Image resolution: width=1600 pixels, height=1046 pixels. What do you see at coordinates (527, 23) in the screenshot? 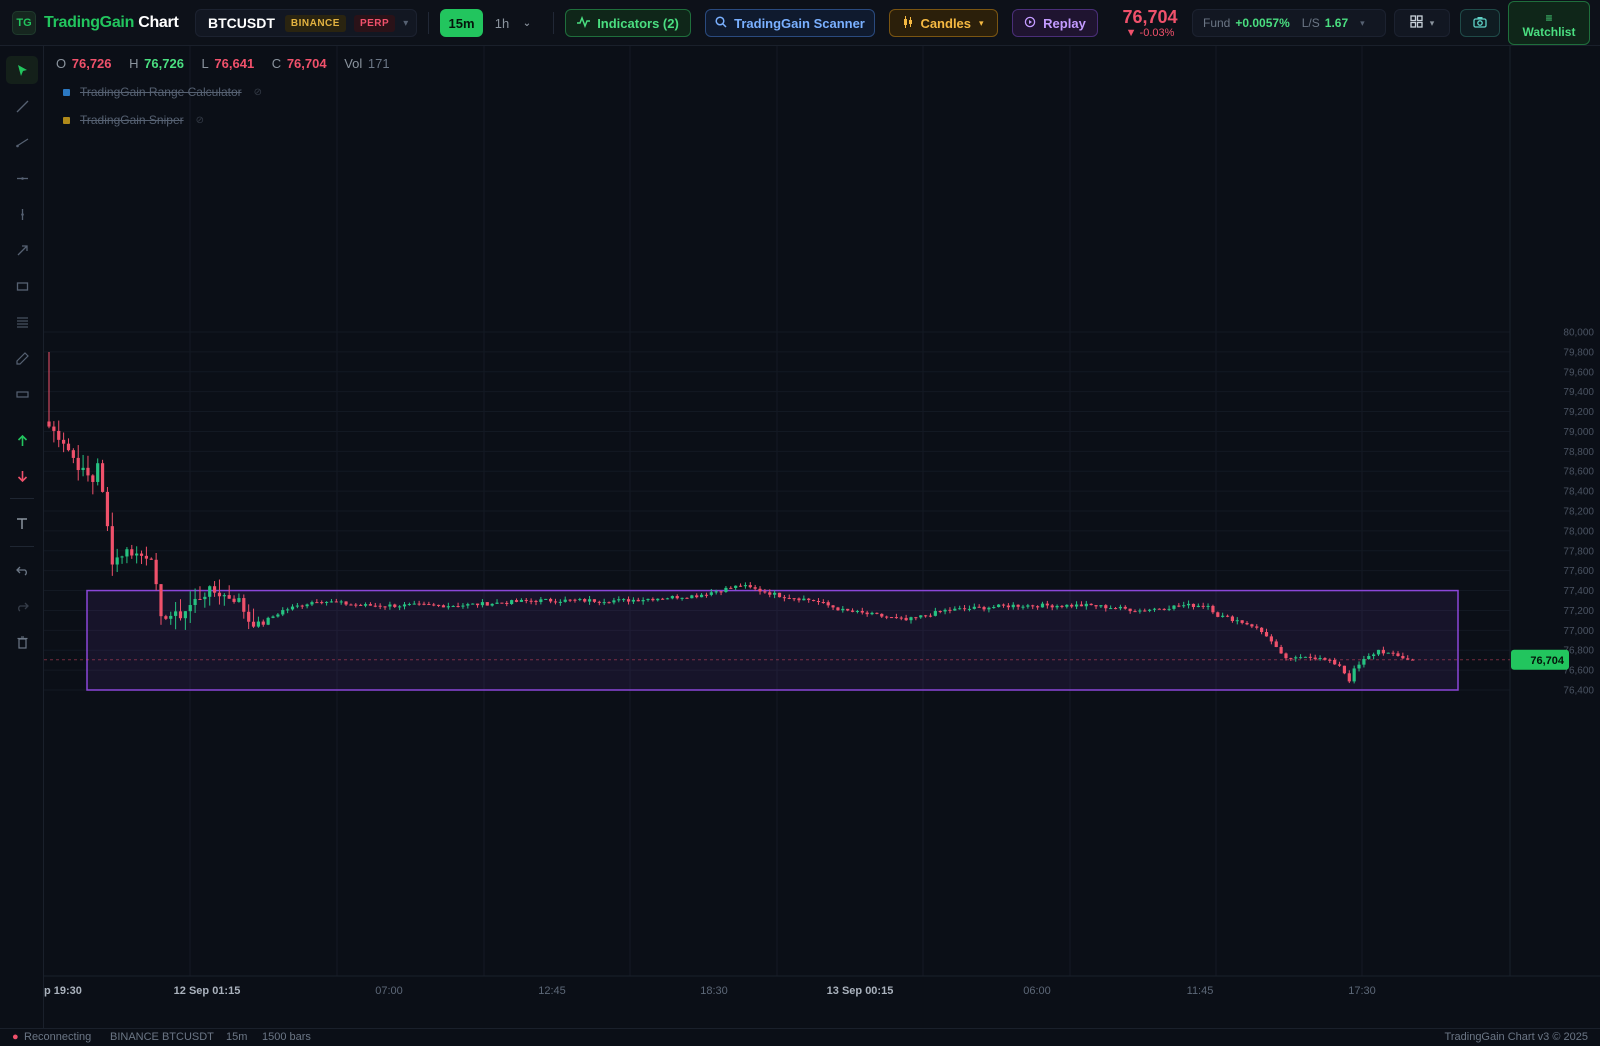
I see `timeframe-dropdown-icon: ⌄` at bounding box center [527, 23].